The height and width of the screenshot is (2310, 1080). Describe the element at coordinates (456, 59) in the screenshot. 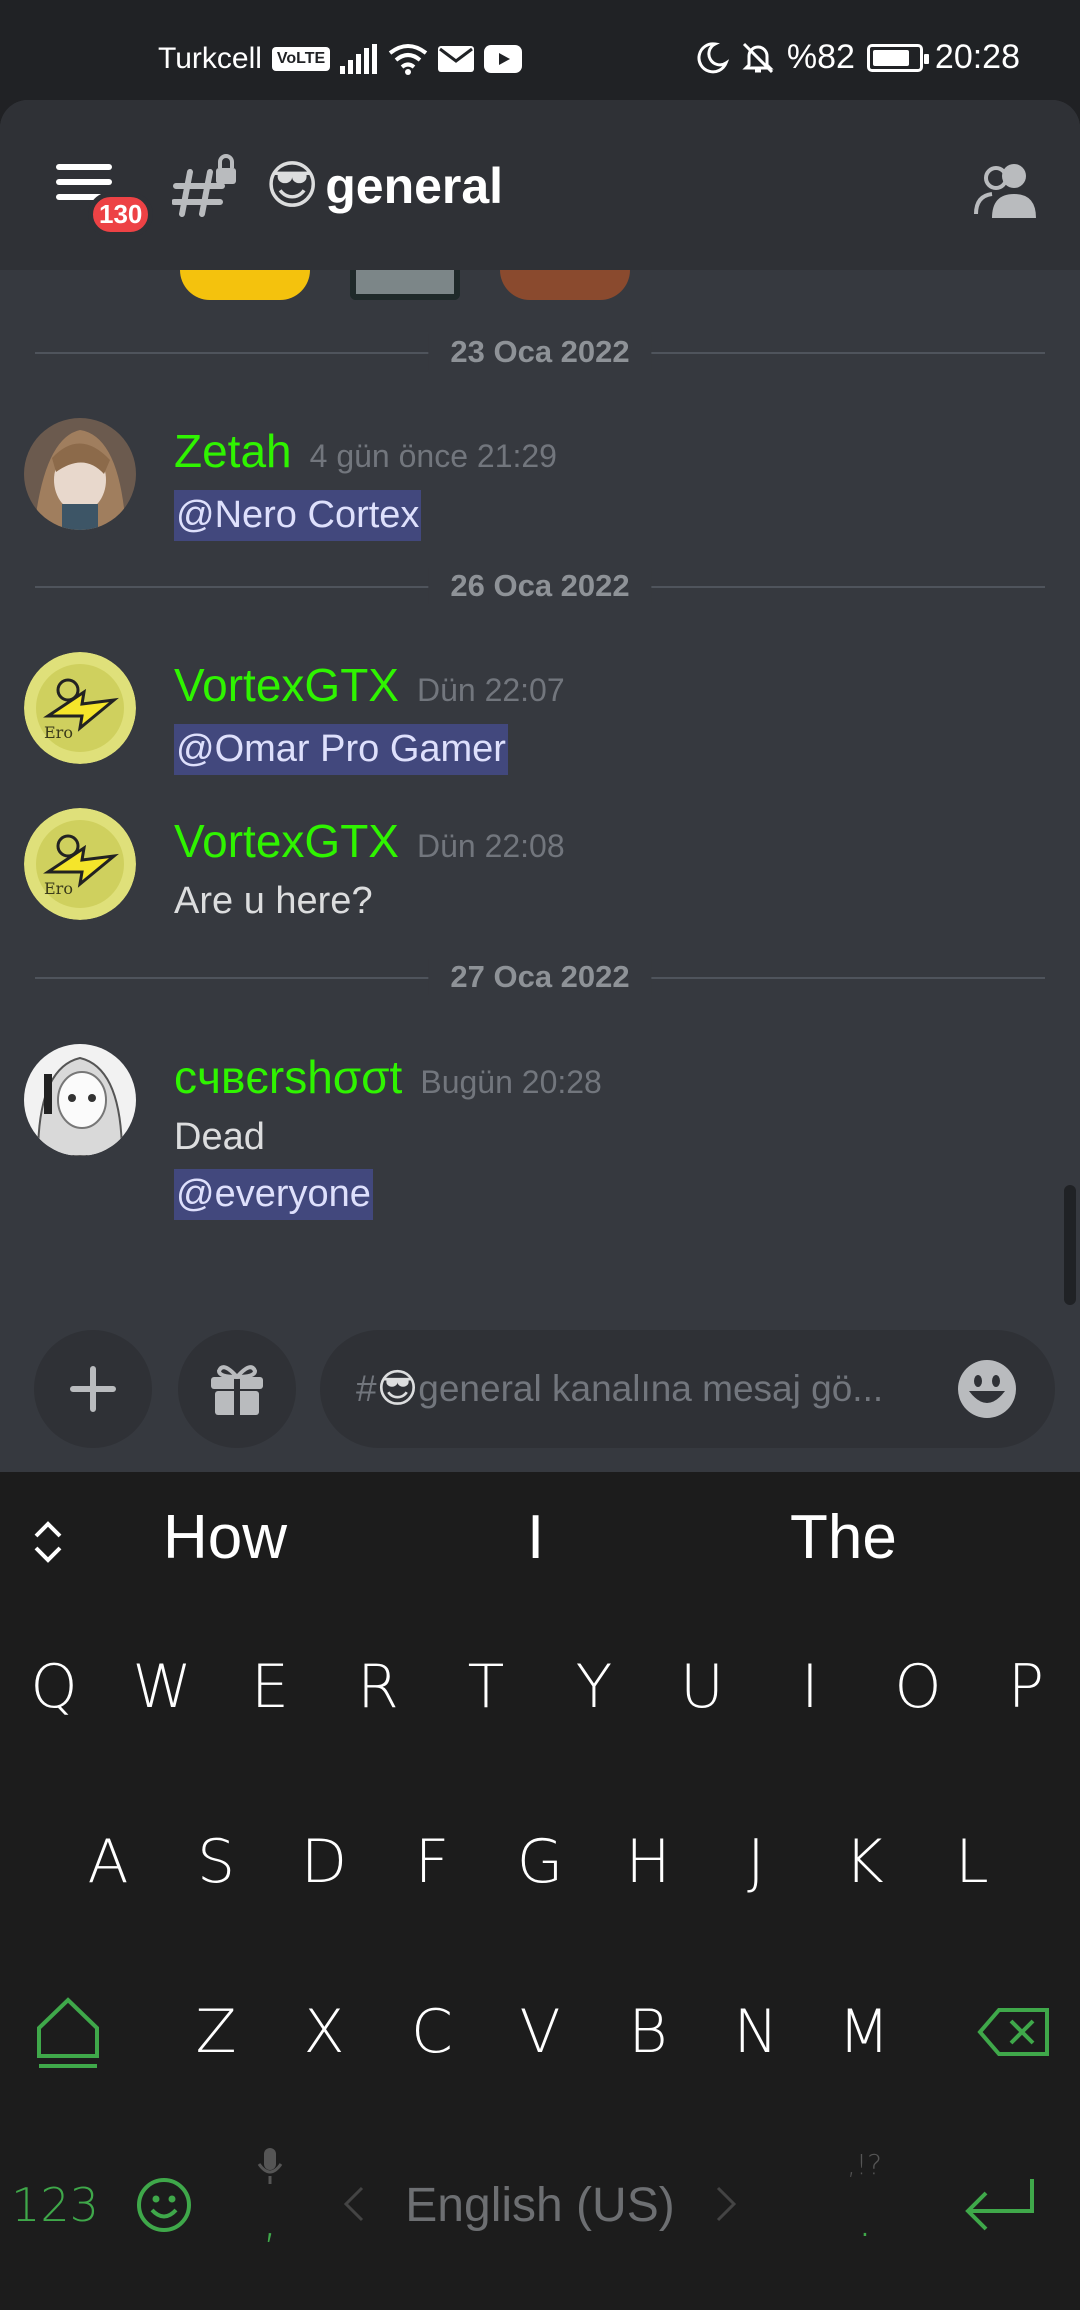

I see `mail-icon` at that location.